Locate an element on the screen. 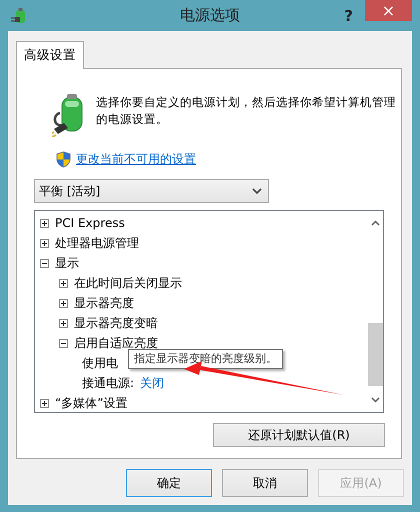 This screenshot has height=512, width=420. plan-dropdown: 平衡 [活动] is located at coordinates (151, 191).